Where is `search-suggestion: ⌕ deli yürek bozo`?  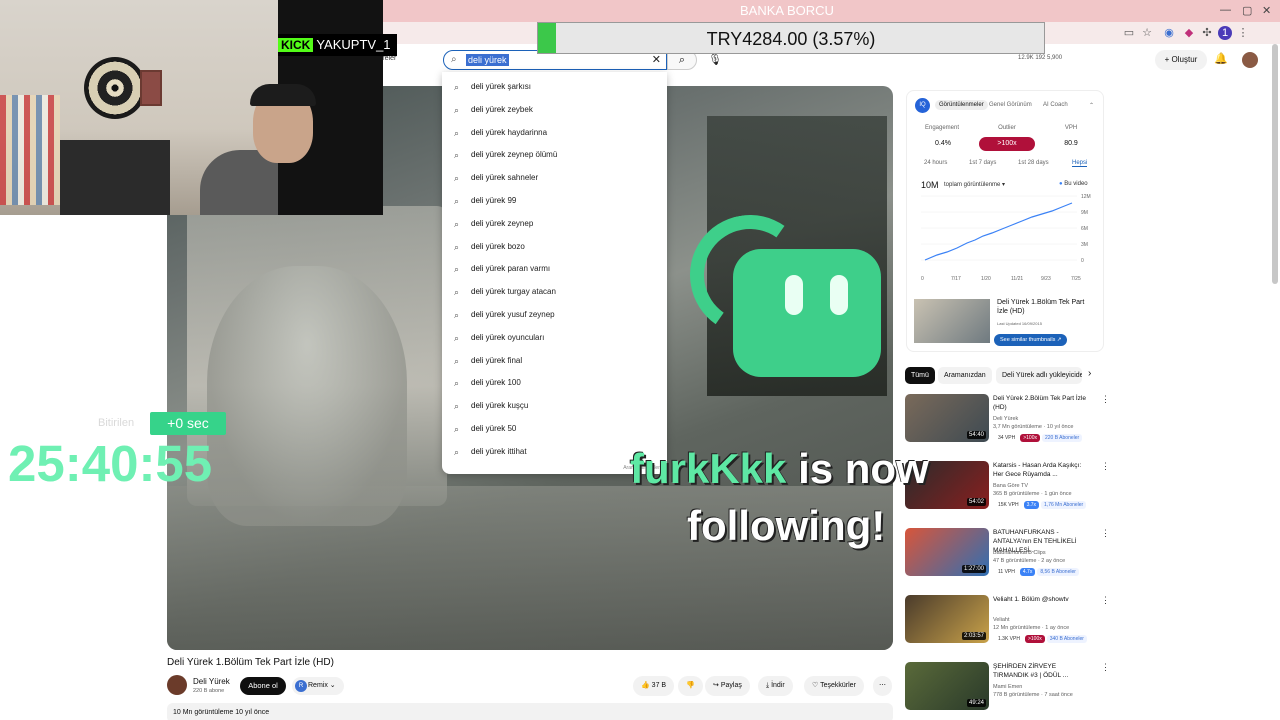
search-suggestion: ⌕ deli yürek bozo is located at coordinates (554, 247).